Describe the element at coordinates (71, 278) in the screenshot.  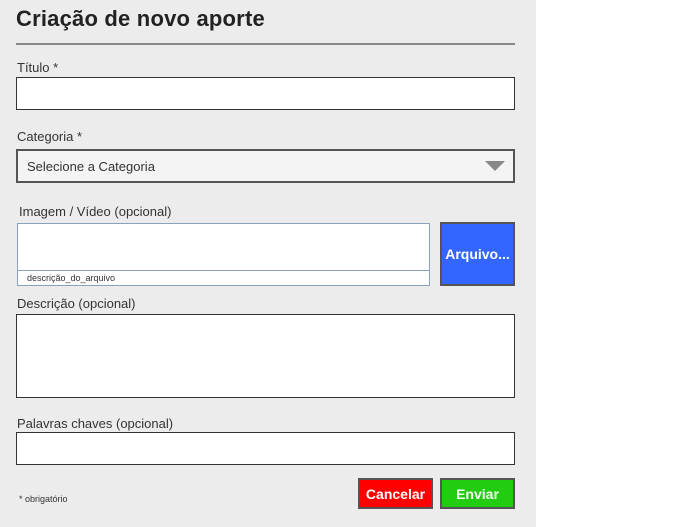
I see `file-name-text: descrição_do_arquivo` at that location.